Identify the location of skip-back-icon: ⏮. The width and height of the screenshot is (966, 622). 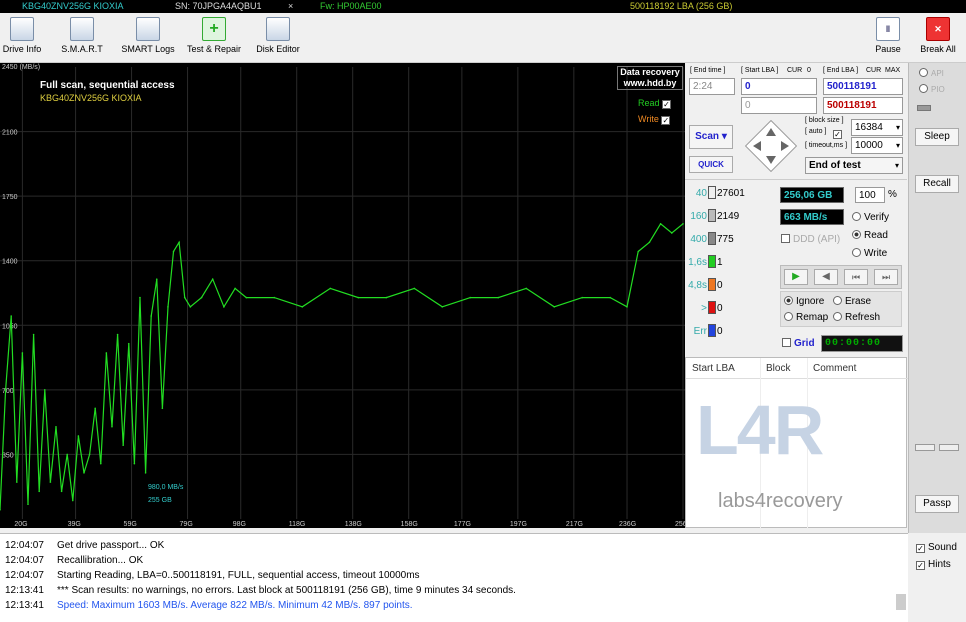
(856, 277).